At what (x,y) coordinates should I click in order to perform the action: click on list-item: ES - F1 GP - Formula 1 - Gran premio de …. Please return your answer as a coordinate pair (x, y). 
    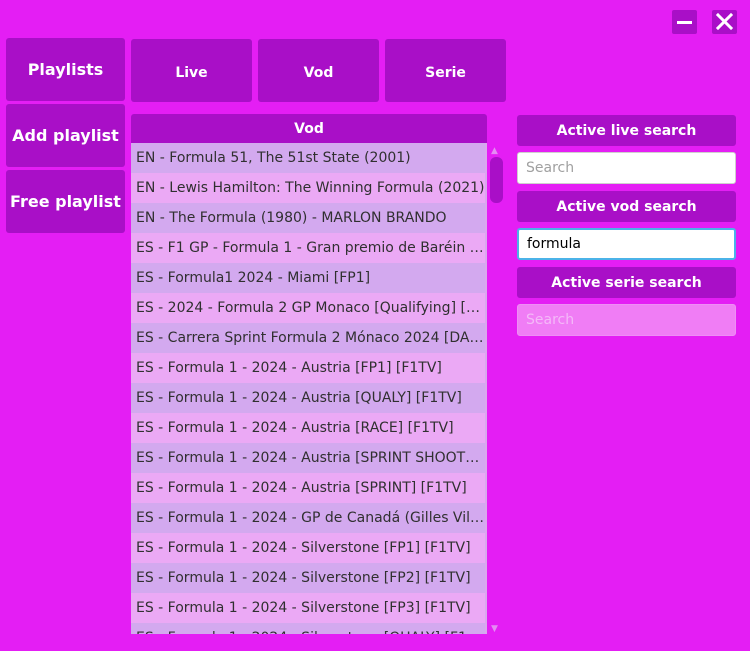
    Looking at the image, I should click on (308, 248).